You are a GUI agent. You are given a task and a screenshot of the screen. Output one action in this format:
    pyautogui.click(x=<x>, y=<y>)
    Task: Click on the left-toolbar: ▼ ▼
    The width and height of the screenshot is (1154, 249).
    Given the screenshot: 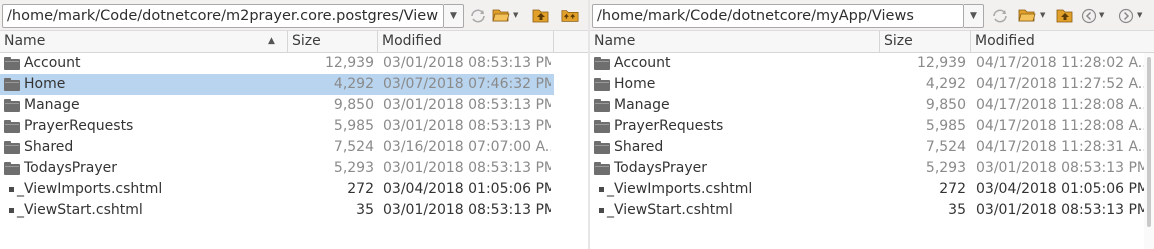 What is the action you would take?
    pyautogui.click(x=294, y=15)
    